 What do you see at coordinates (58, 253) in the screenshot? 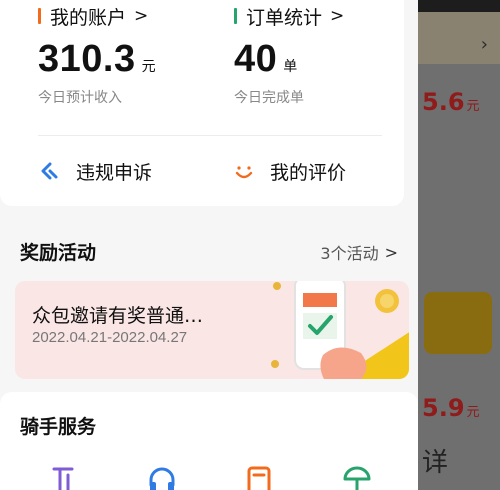
I see `rewards-title: 奖励活动` at bounding box center [58, 253].